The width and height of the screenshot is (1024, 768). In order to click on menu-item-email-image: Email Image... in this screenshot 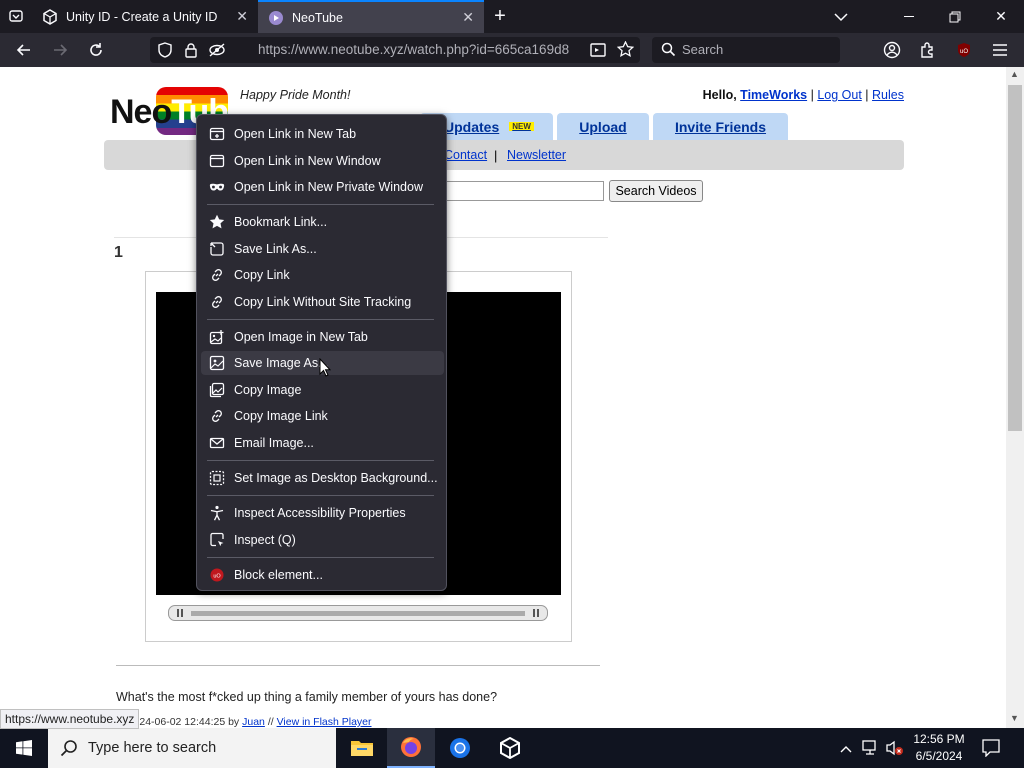, I will do `click(322, 443)`.